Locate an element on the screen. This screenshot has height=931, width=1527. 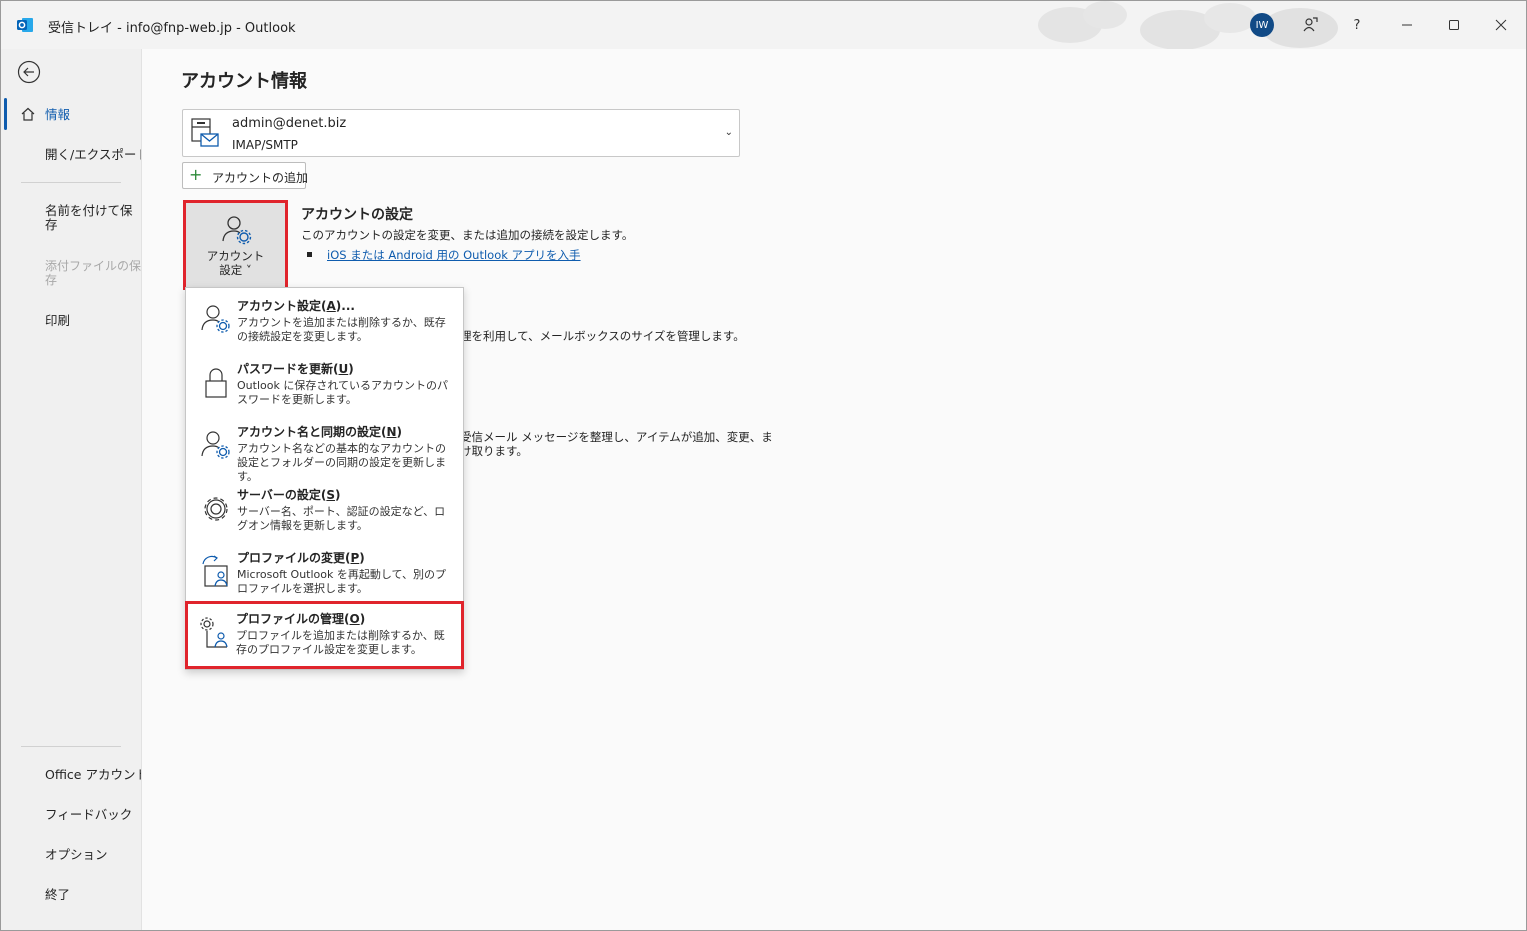
account-email: admin@denet.biz is located at coordinates (289, 123).